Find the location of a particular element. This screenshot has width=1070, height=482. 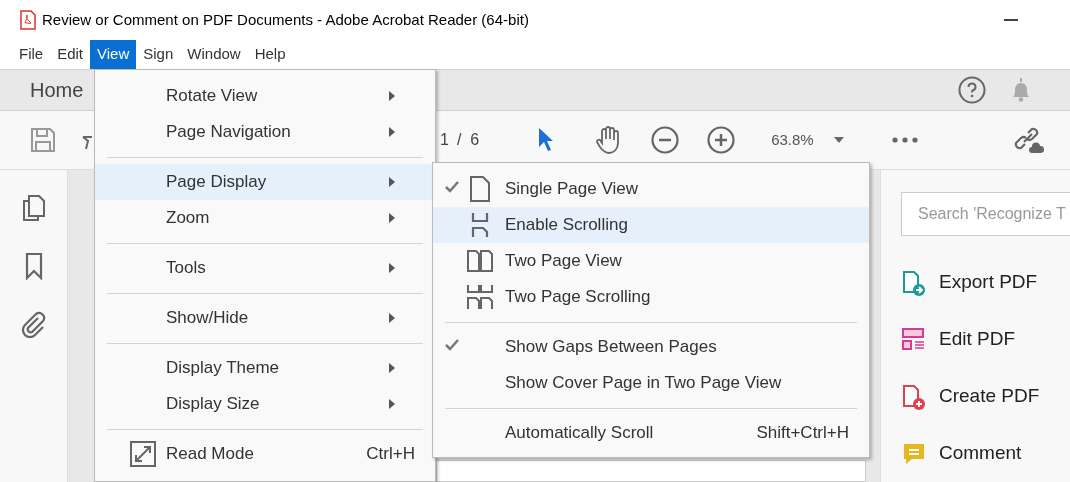

expand-icon is located at coordinates (143, 454).